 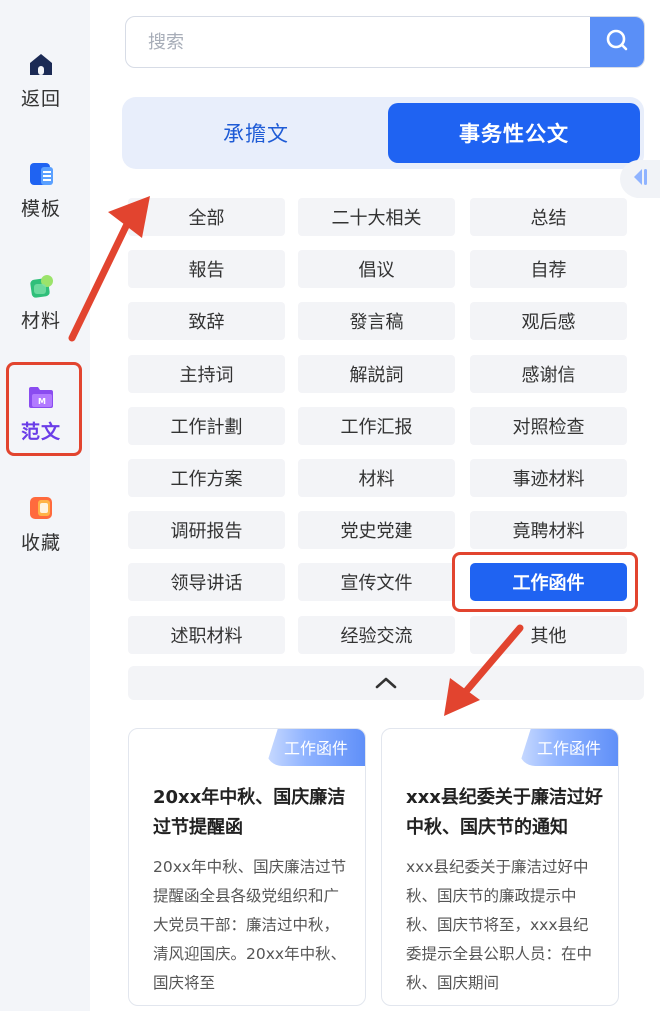 I want to click on category-item: 经验交流, so click(x=376, y=635).